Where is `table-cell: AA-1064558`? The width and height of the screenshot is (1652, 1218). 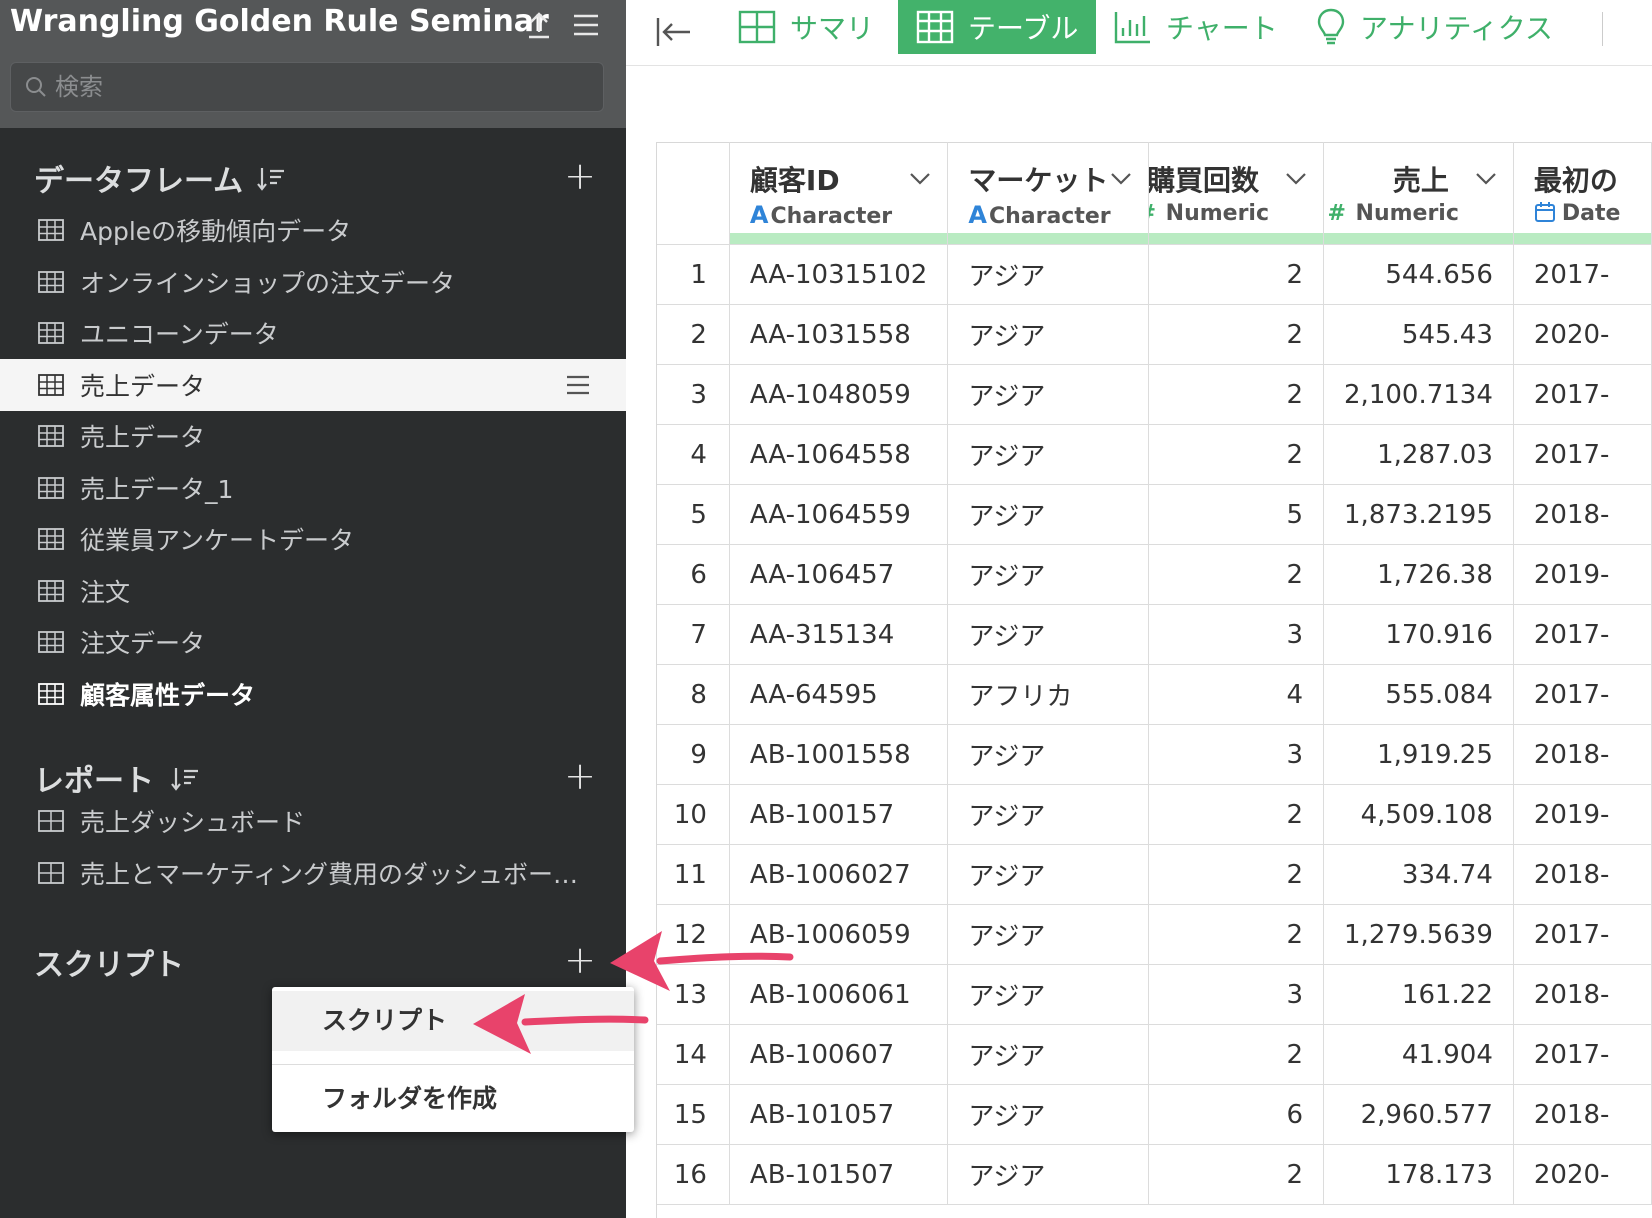 table-cell: AA-1064558 is located at coordinates (839, 454).